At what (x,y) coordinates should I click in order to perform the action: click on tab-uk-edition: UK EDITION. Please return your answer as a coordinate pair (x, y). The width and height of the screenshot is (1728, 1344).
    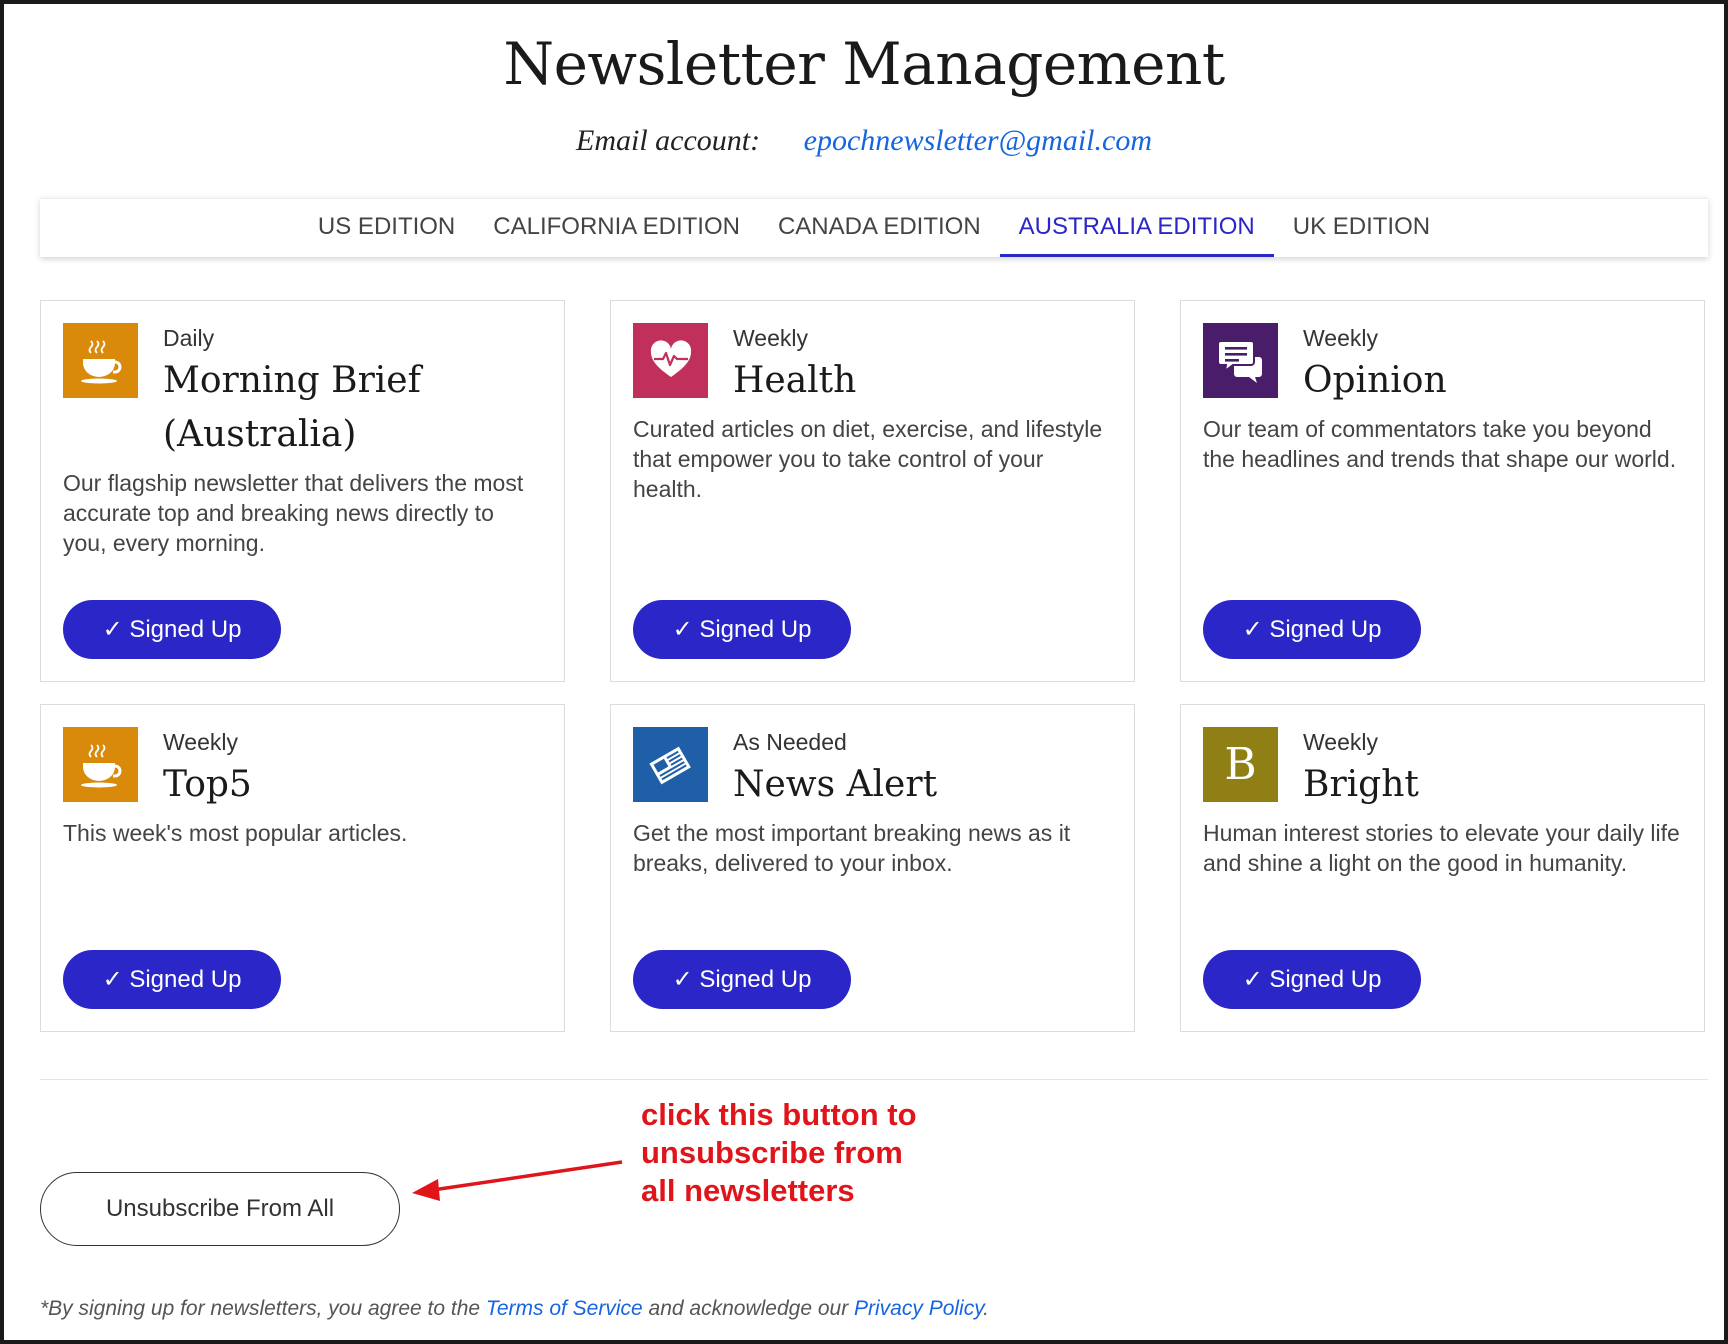
    Looking at the image, I should click on (1361, 228).